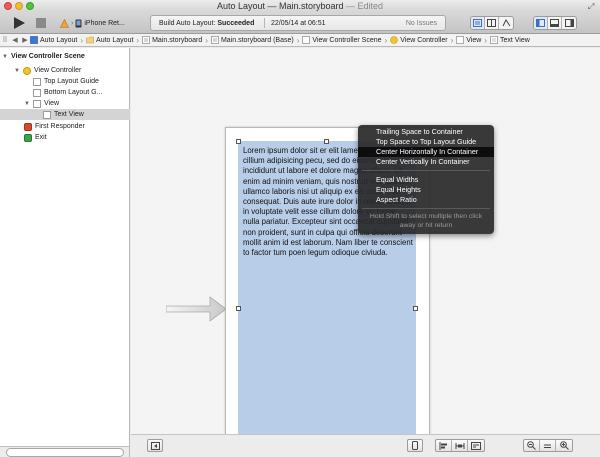 The image size is (600, 457). I want to click on standard-editor-icon, so click(477, 23).